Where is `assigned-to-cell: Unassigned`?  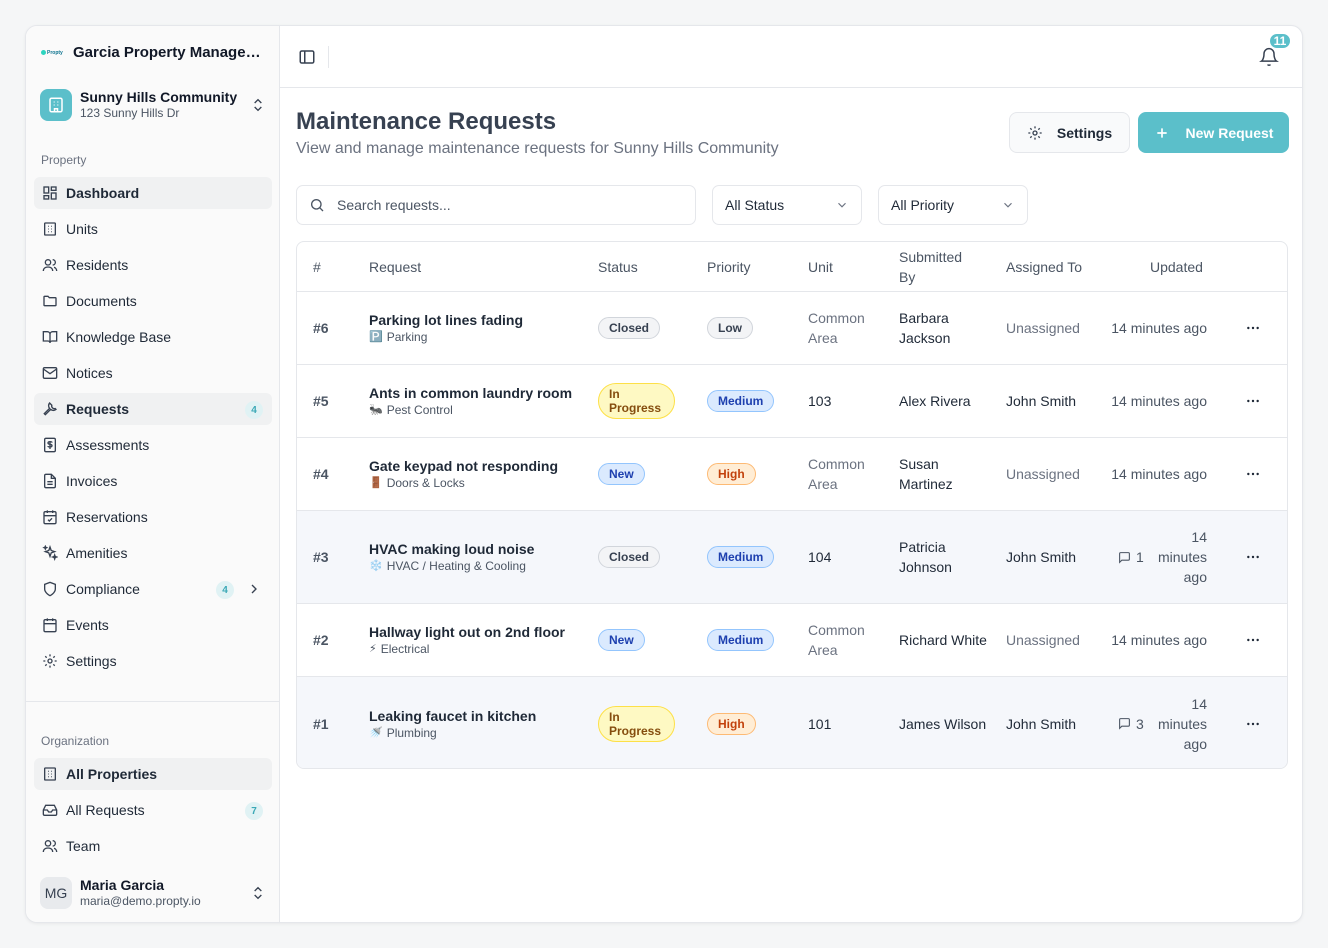
assigned-to-cell: Unassigned is located at coordinates (1043, 474).